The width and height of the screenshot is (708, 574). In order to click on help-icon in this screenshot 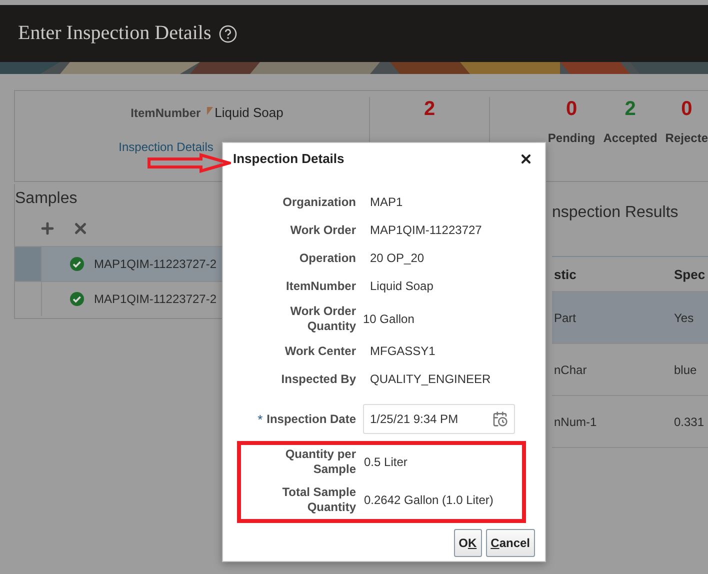, I will do `click(228, 33)`.